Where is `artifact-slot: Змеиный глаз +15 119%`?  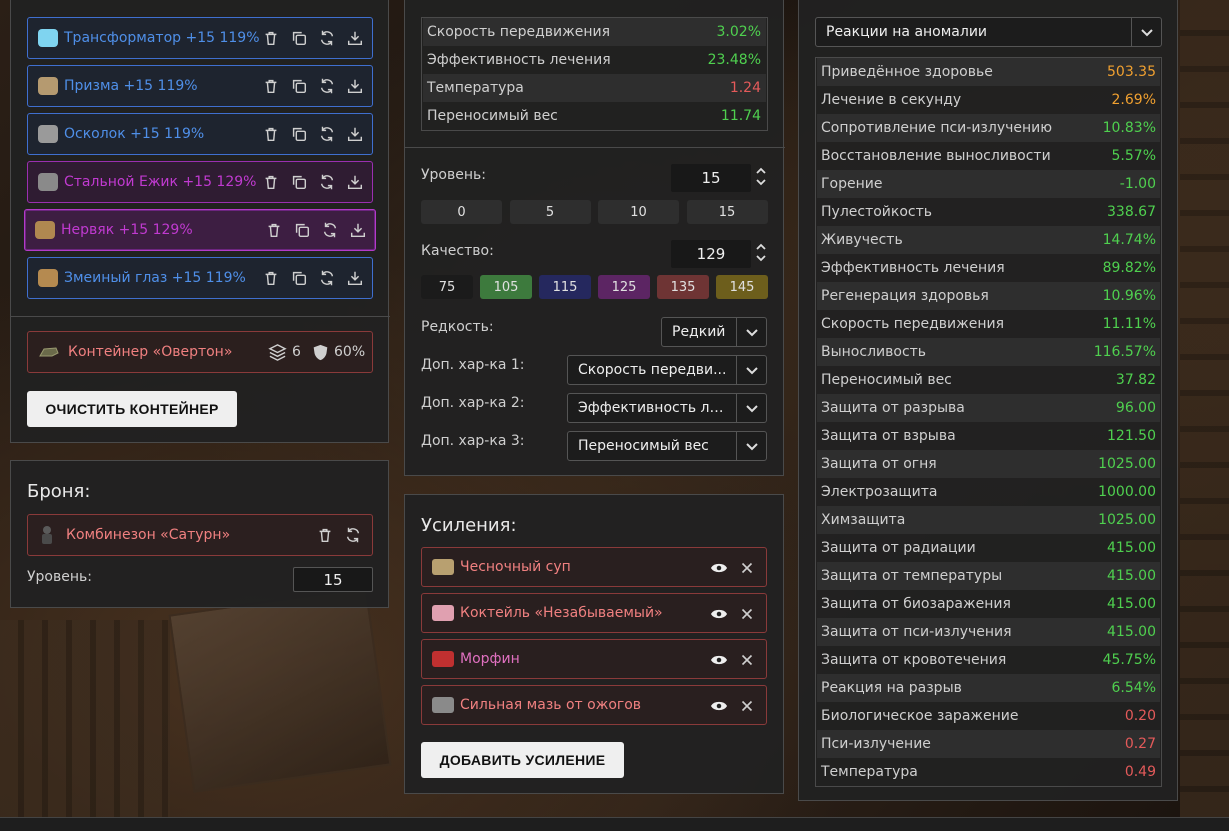
artifact-slot: Змеиный глаз +15 119% is located at coordinates (200, 278).